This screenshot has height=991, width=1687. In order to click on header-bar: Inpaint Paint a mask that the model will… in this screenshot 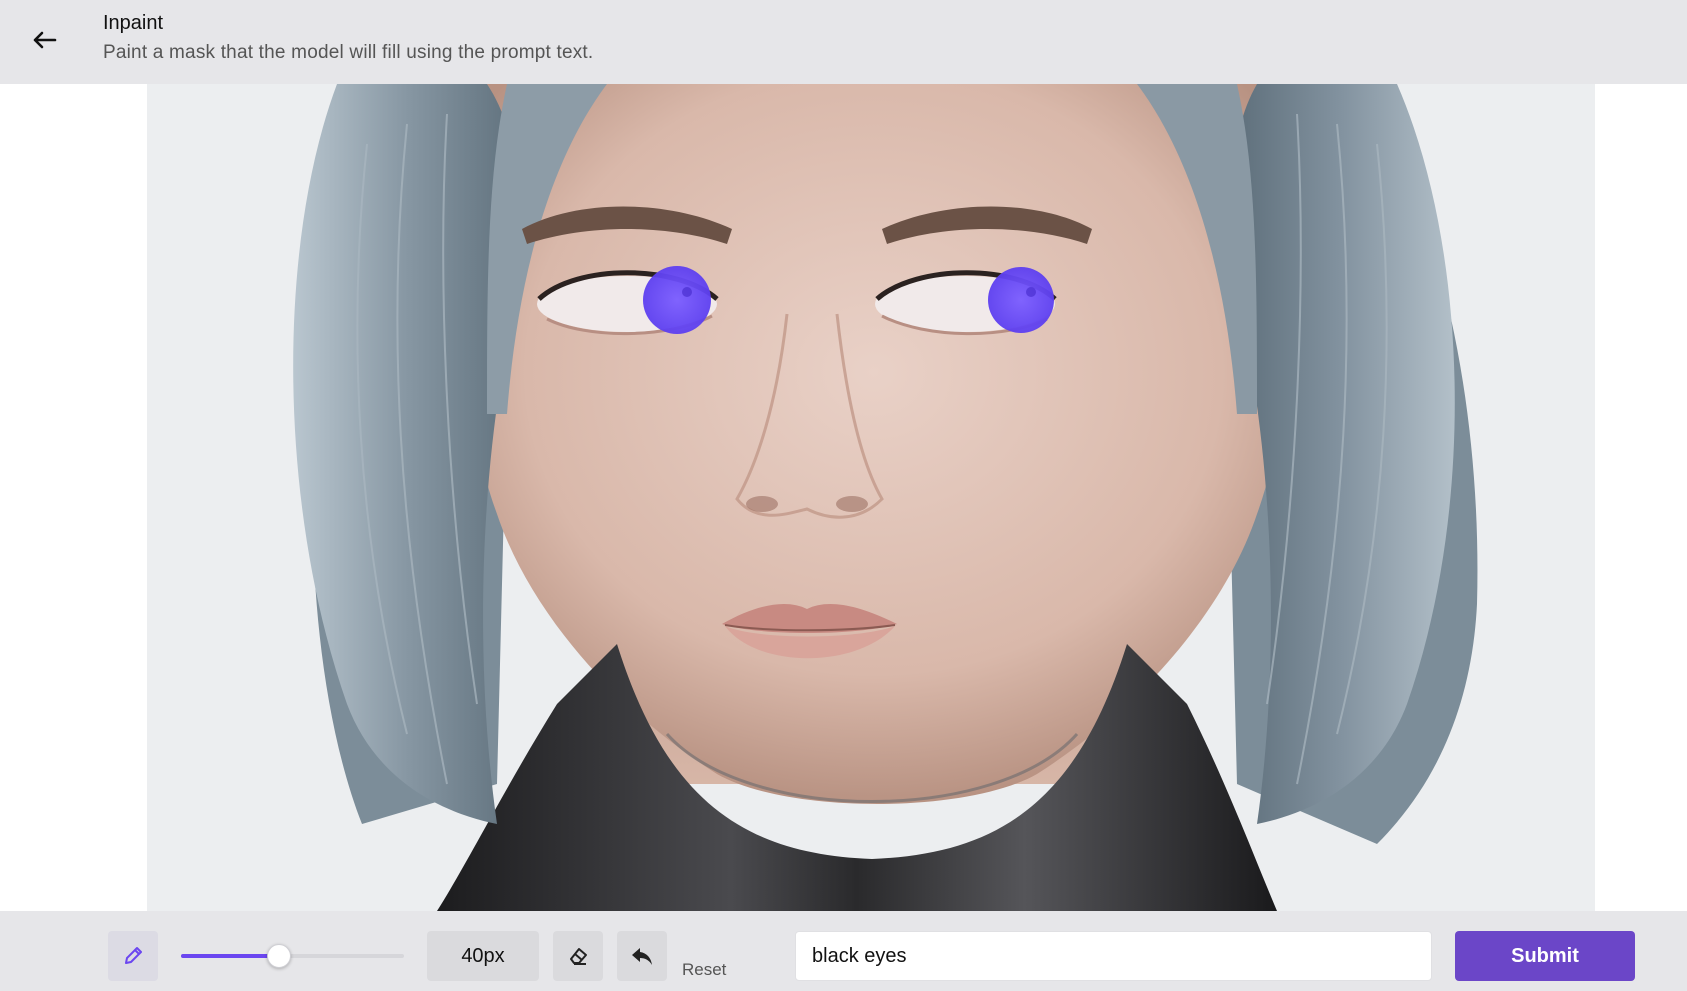, I will do `click(843, 42)`.